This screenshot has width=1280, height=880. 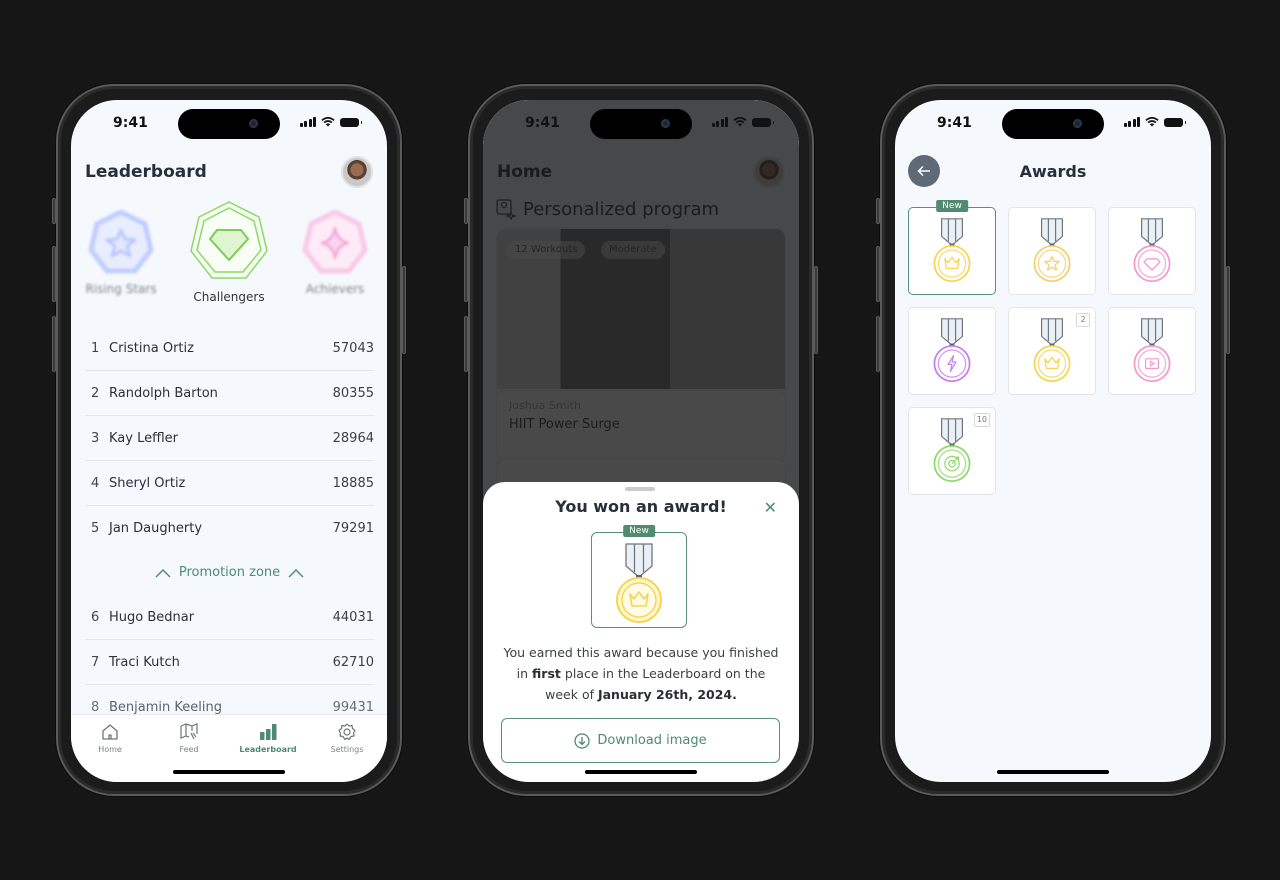 What do you see at coordinates (144, 438) in the screenshot?
I see `player-name: Kay Leffler` at bounding box center [144, 438].